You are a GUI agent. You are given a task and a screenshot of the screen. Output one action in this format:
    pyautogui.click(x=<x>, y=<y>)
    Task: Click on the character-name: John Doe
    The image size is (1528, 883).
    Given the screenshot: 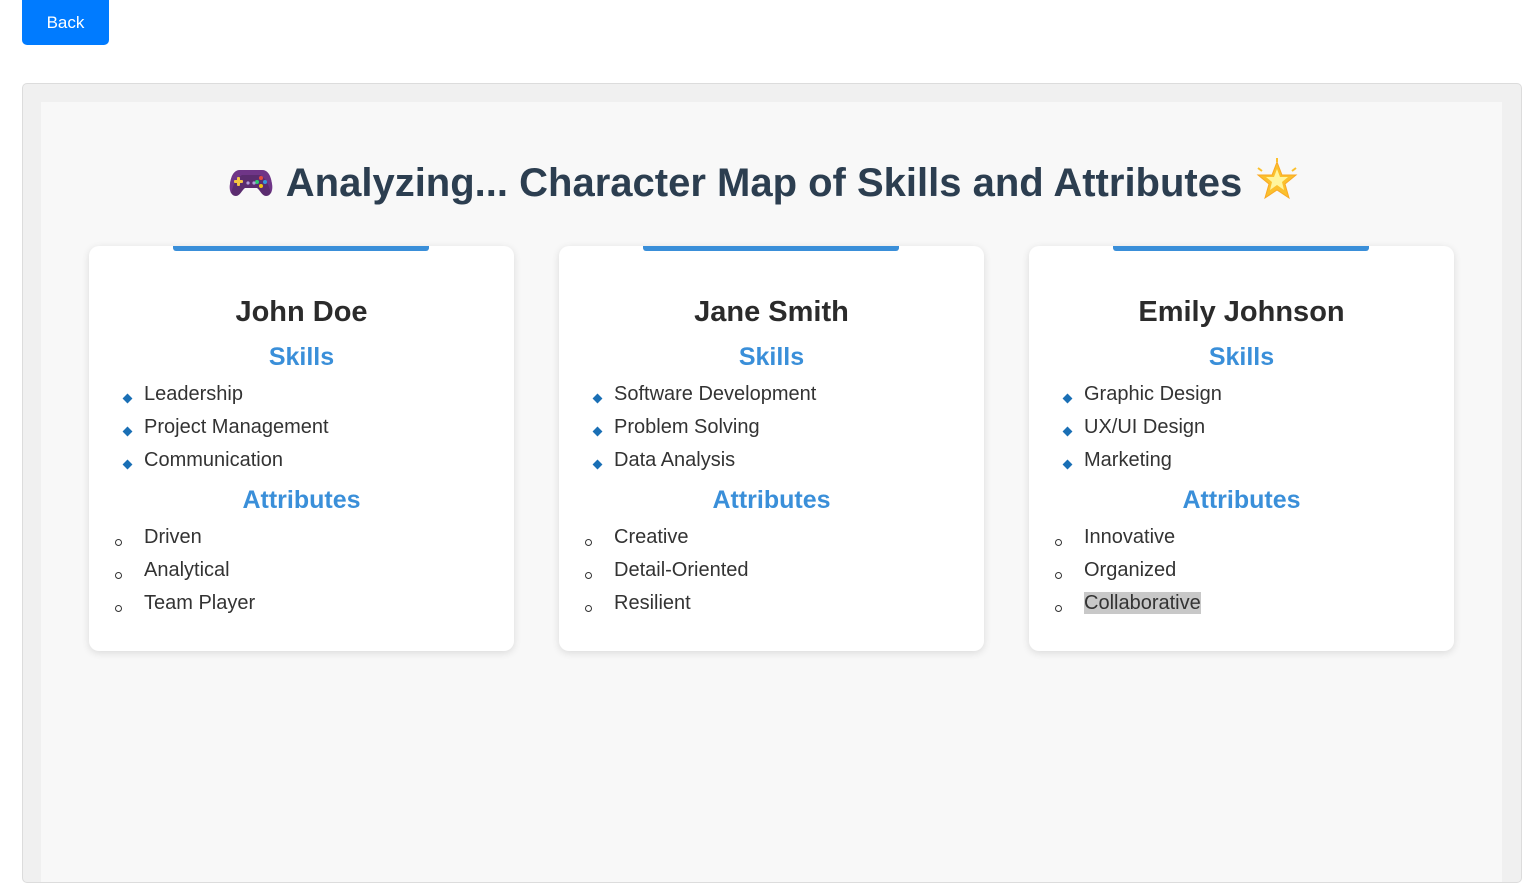 What is the action you would take?
    pyautogui.click(x=301, y=312)
    